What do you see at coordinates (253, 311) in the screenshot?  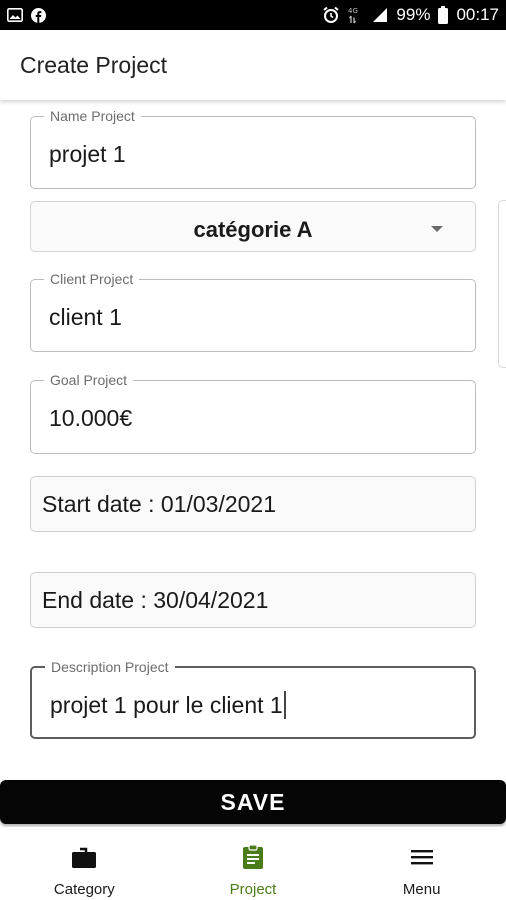 I see `client-project-field: Client Project client 1` at bounding box center [253, 311].